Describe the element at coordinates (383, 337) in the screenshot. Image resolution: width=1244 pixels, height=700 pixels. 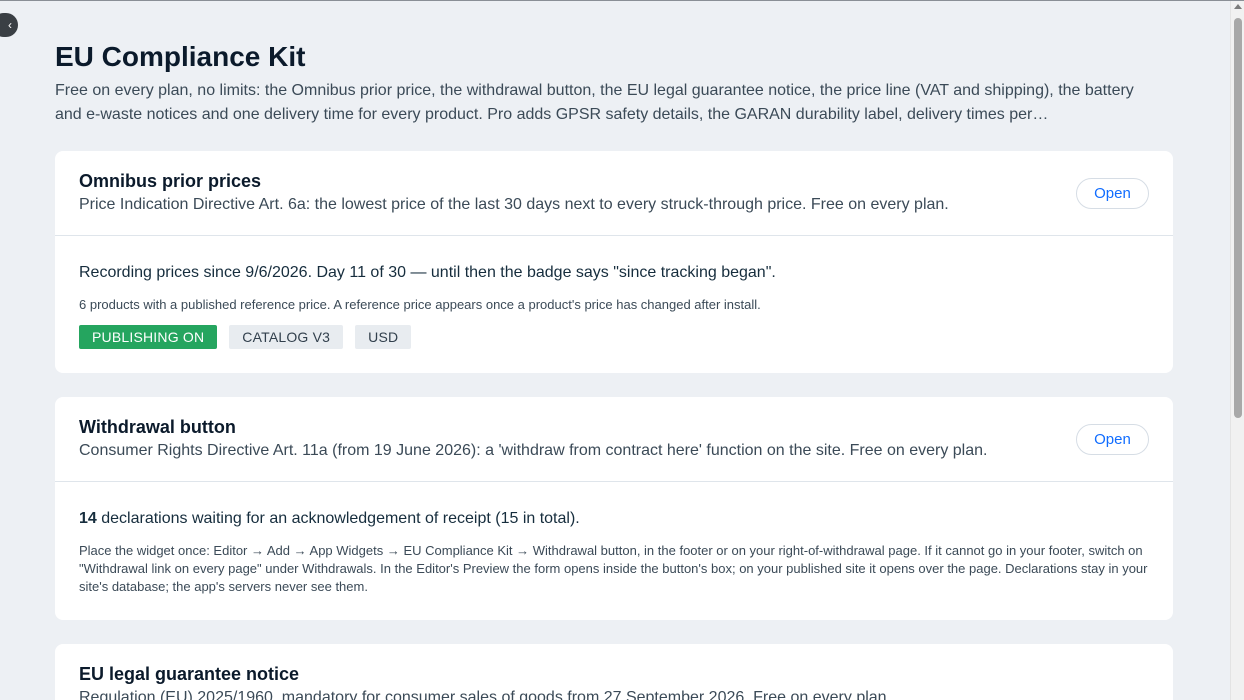
I see `currency-badge: USD` at that location.